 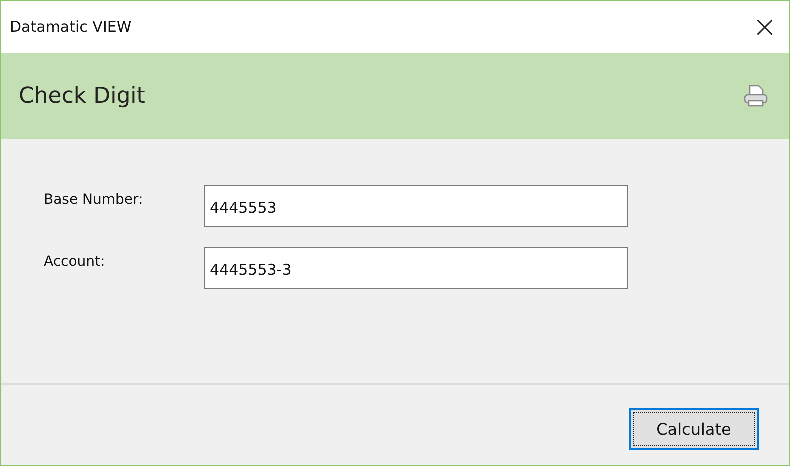 What do you see at coordinates (94, 200) in the screenshot?
I see `field-label: Base Number:` at bounding box center [94, 200].